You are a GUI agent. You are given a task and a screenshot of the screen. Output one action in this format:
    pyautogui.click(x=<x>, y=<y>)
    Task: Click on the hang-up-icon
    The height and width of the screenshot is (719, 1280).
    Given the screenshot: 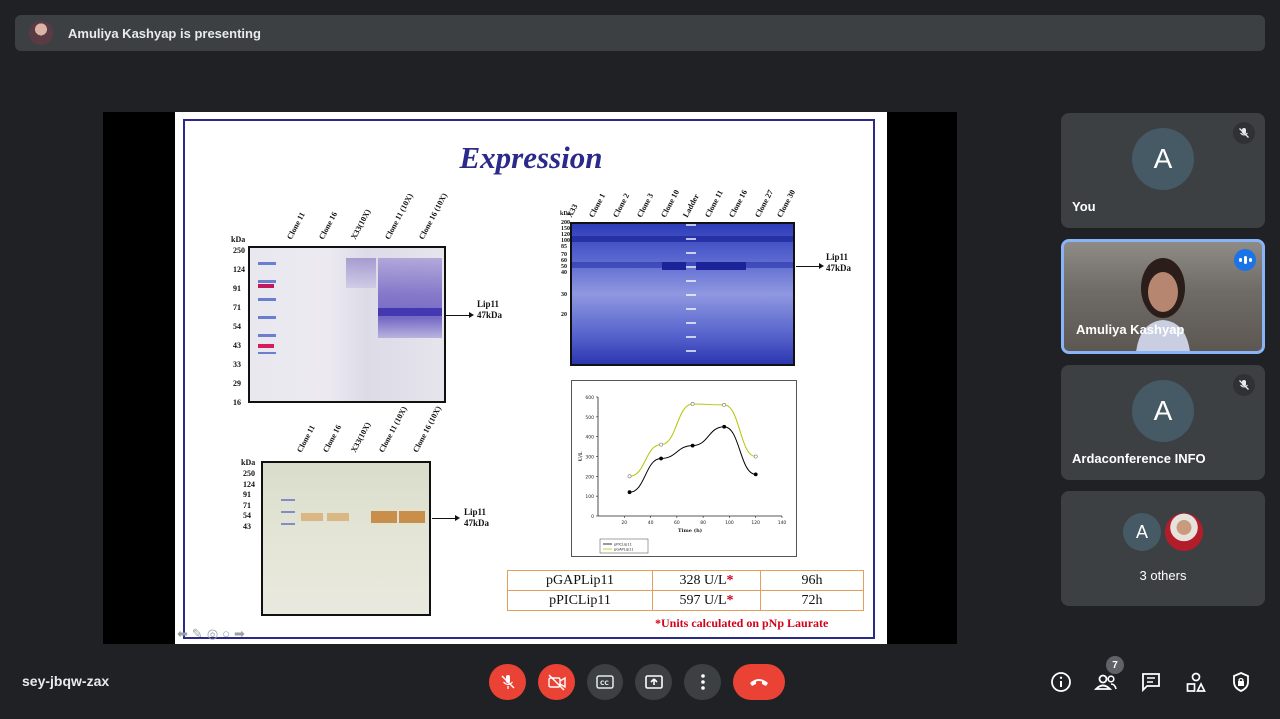 What is the action you would take?
    pyautogui.click(x=759, y=682)
    